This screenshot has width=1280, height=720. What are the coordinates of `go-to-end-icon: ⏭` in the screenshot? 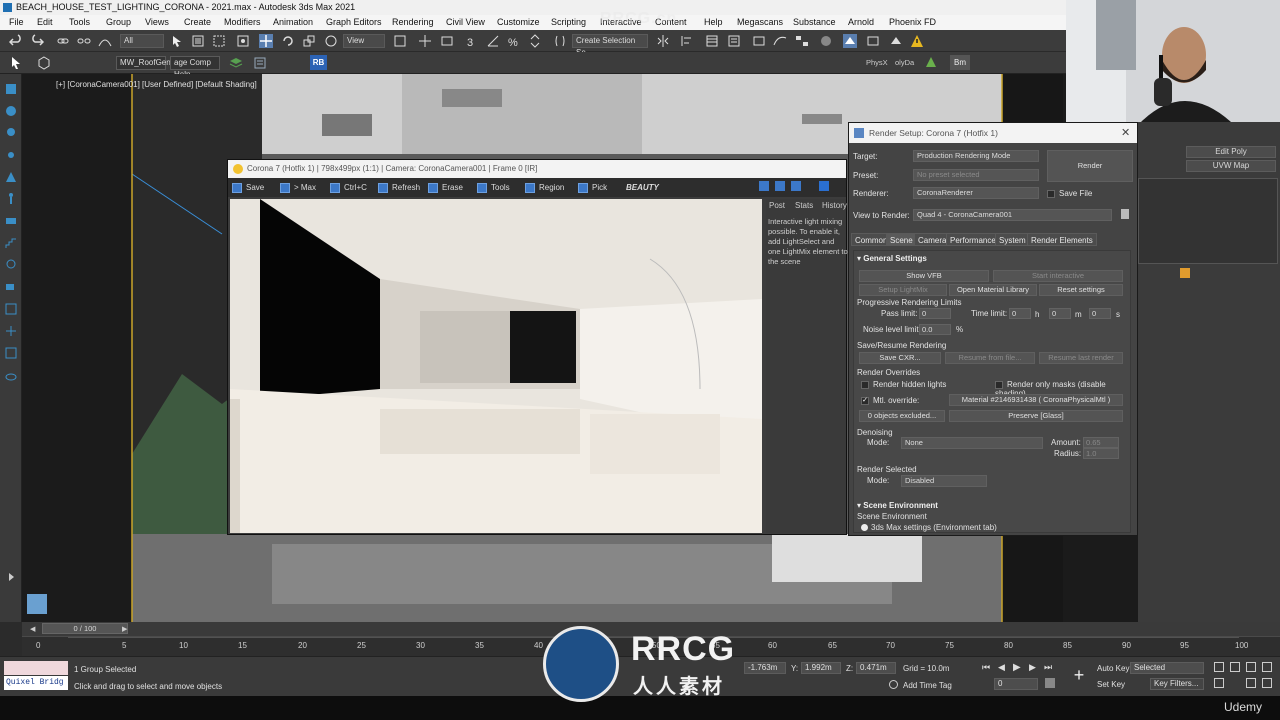 It's located at (1048, 667).